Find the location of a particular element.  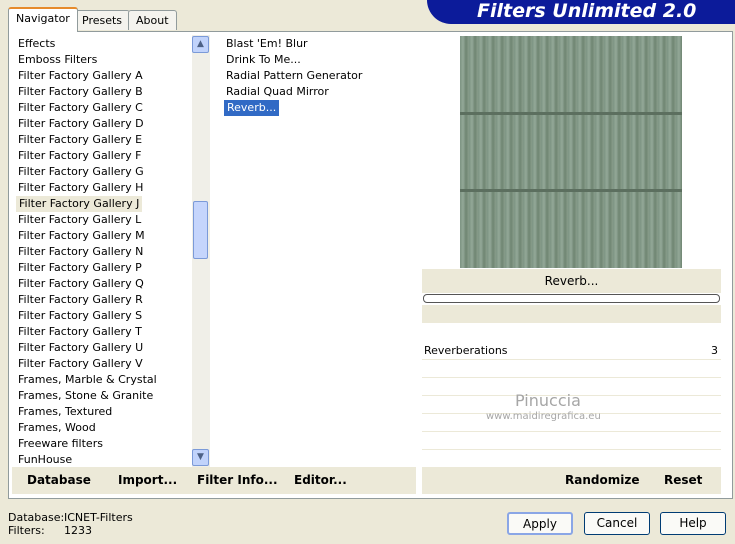

category-item: Filter Factory Gallery E is located at coordinates (80, 140).